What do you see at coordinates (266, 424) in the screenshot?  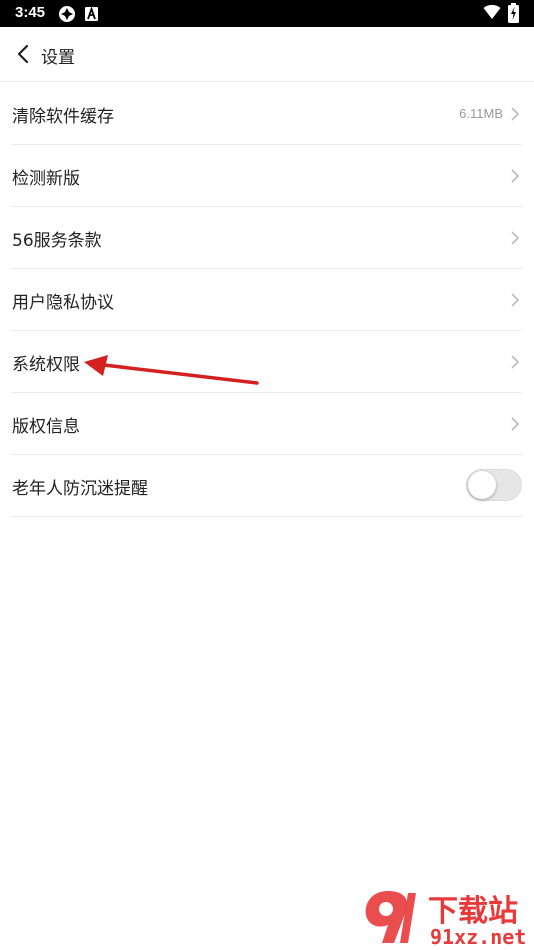 I see `settings-row-copyright-info: 版权信息` at bounding box center [266, 424].